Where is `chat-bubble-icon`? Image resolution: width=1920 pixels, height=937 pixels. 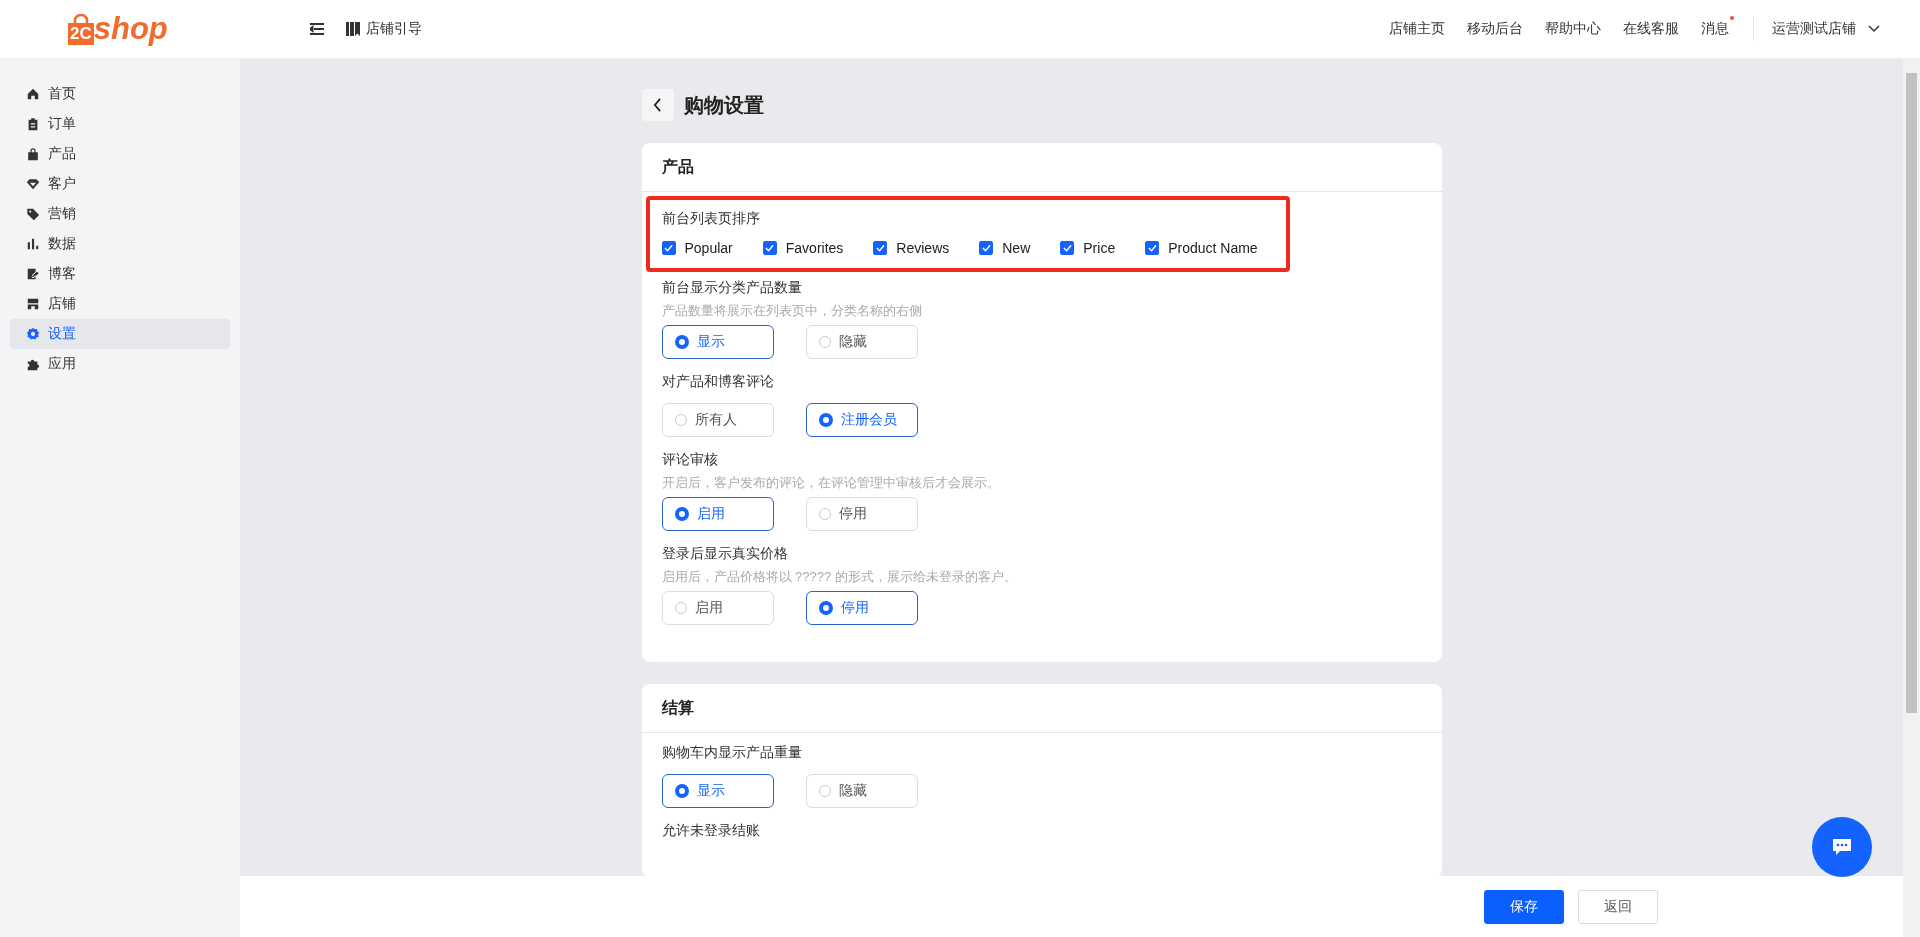 chat-bubble-icon is located at coordinates (1842, 847).